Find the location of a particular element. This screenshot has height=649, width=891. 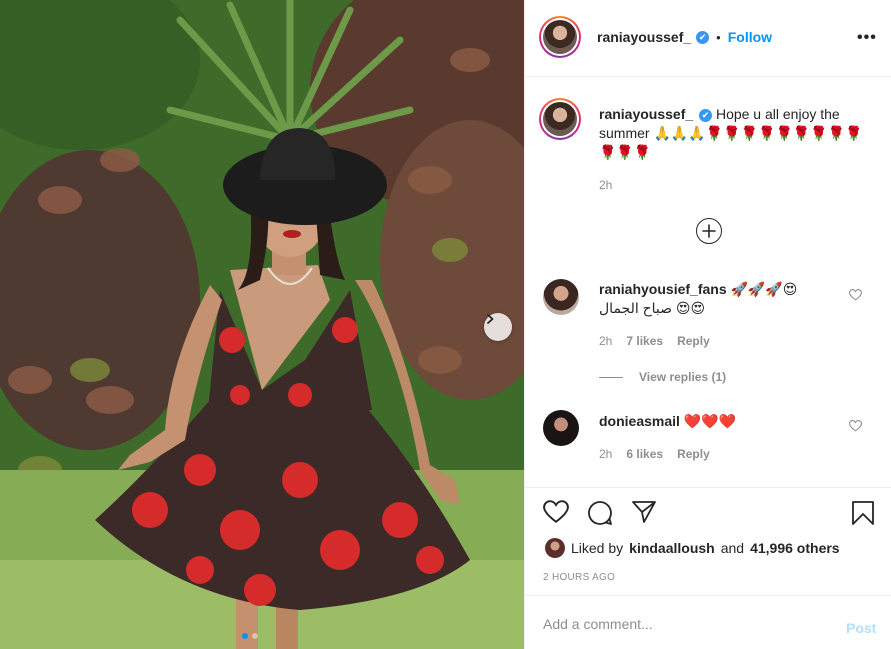

comment-bubble-icon is located at coordinates (600, 513).